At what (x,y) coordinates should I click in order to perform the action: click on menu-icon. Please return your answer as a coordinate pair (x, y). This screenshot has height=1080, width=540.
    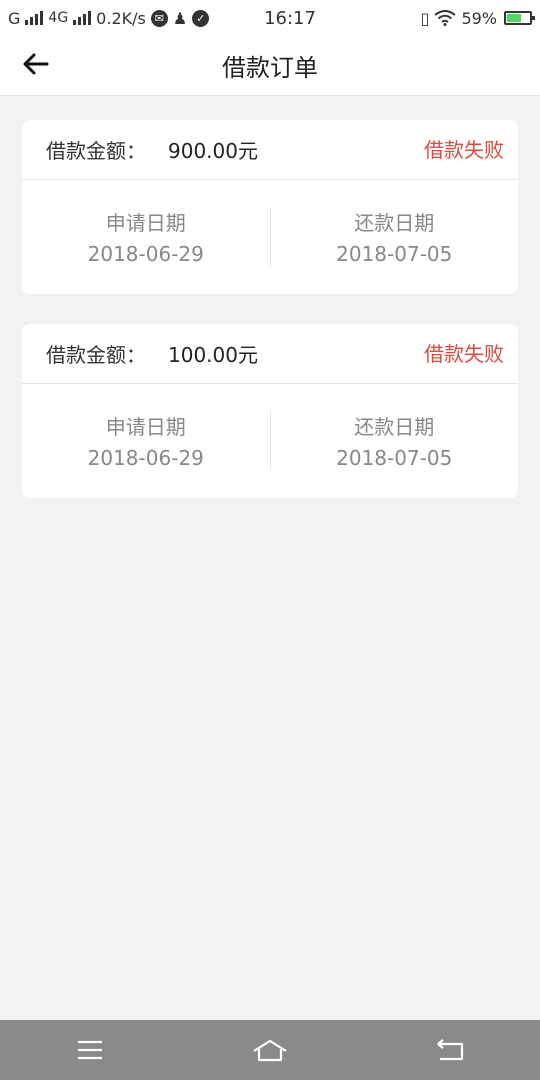
    Looking at the image, I should click on (90, 1050).